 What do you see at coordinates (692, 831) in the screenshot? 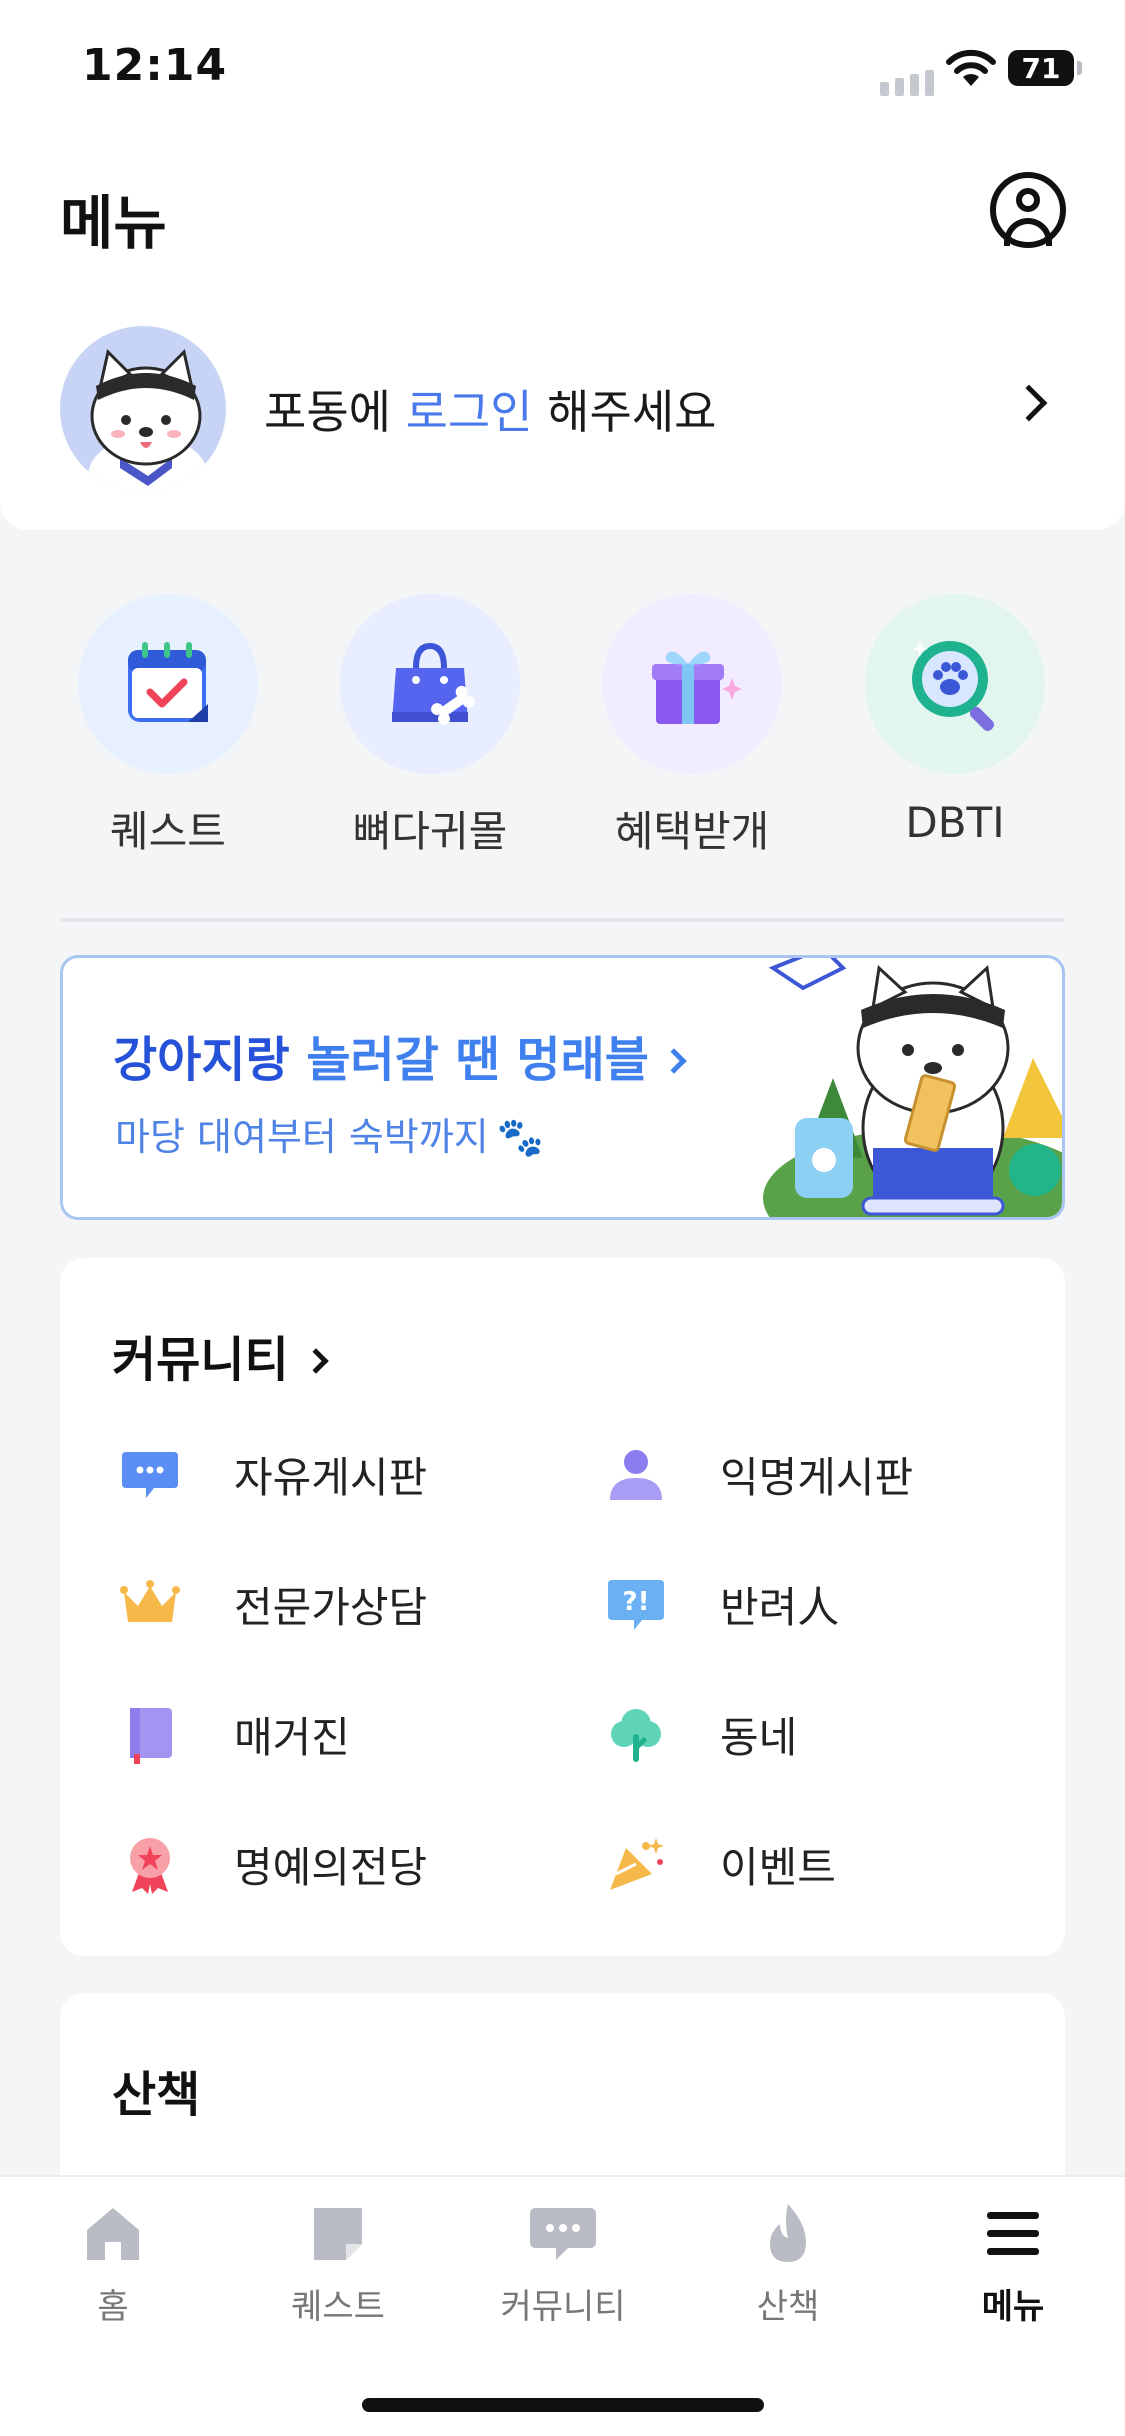
I see `quick-item-label: 혜택받개` at bounding box center [692, 831].